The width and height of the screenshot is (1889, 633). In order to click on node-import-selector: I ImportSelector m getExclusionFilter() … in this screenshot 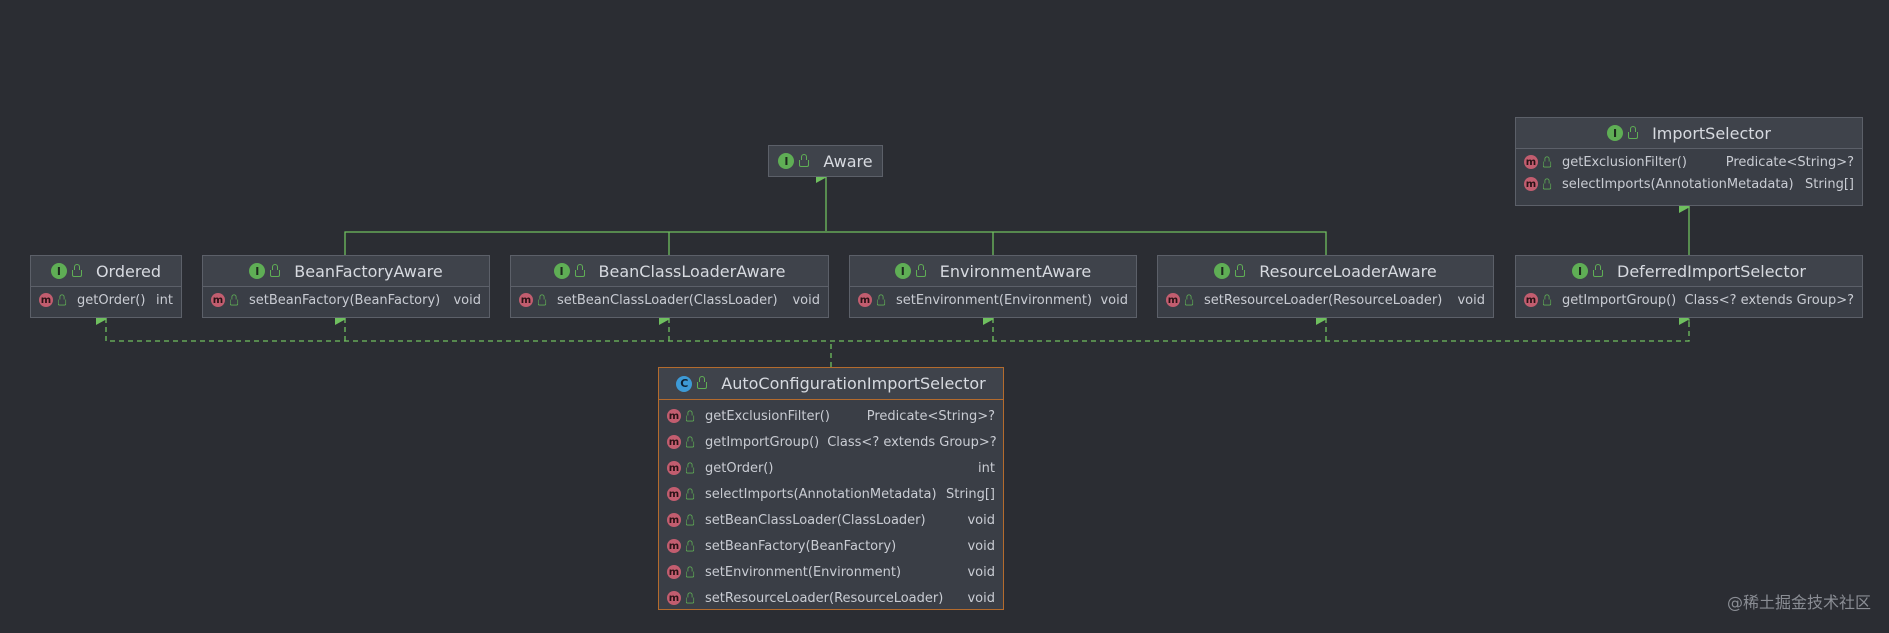, I will do `click(1689, 161)`.